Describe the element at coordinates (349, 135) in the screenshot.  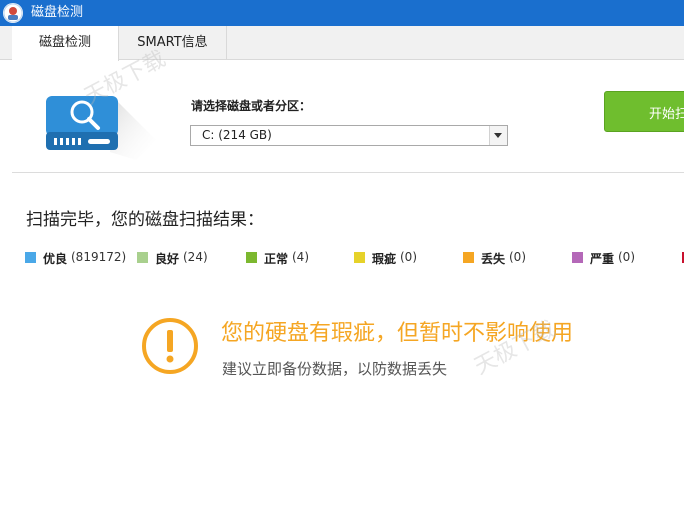
I see `drive-select: C: (214 GB)` at that location.